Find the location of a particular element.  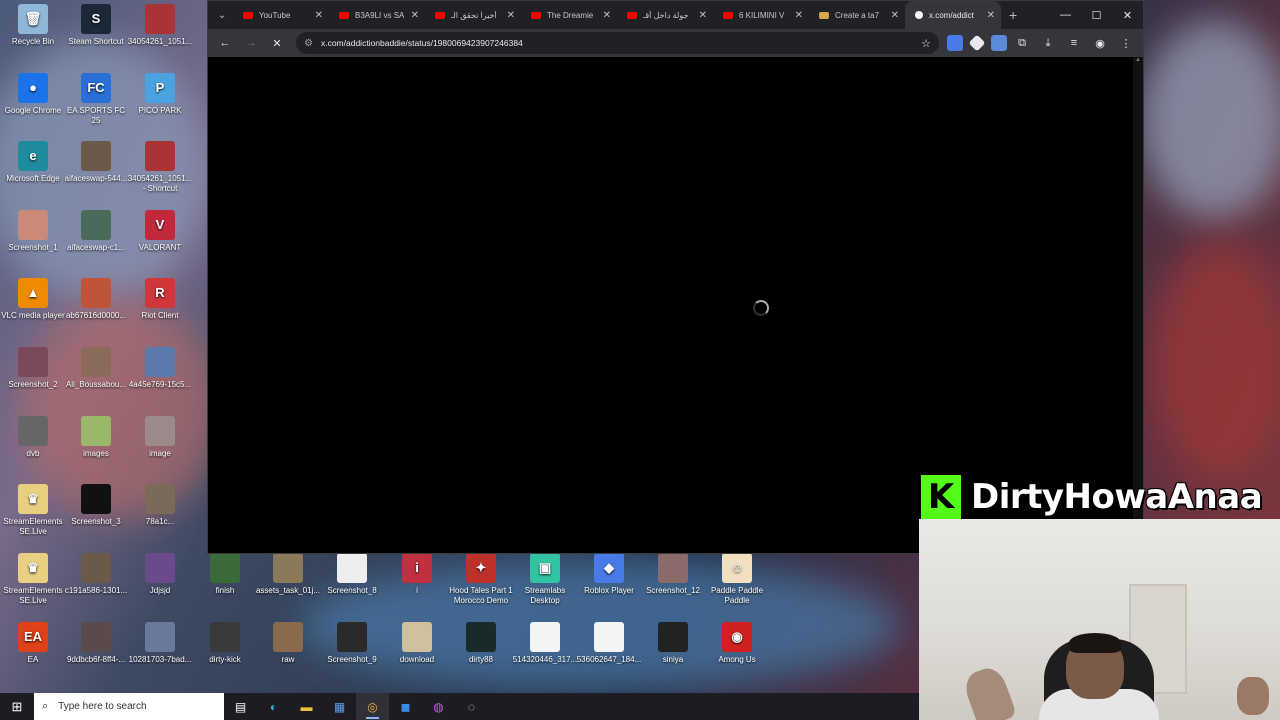

desktop-icon: 🗑 Recycle Bin is located at coordinates (33, 37).